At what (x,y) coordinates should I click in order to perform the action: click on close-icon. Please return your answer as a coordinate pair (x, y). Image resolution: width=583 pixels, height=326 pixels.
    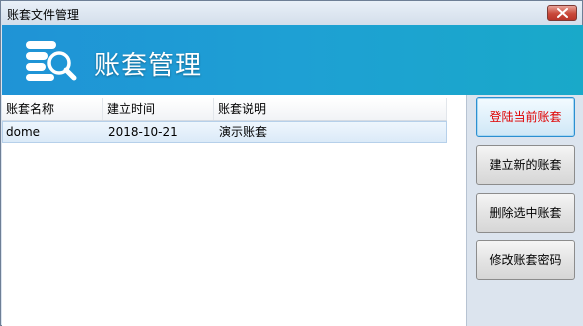
    Looking at the image, I should click on (562, 13).